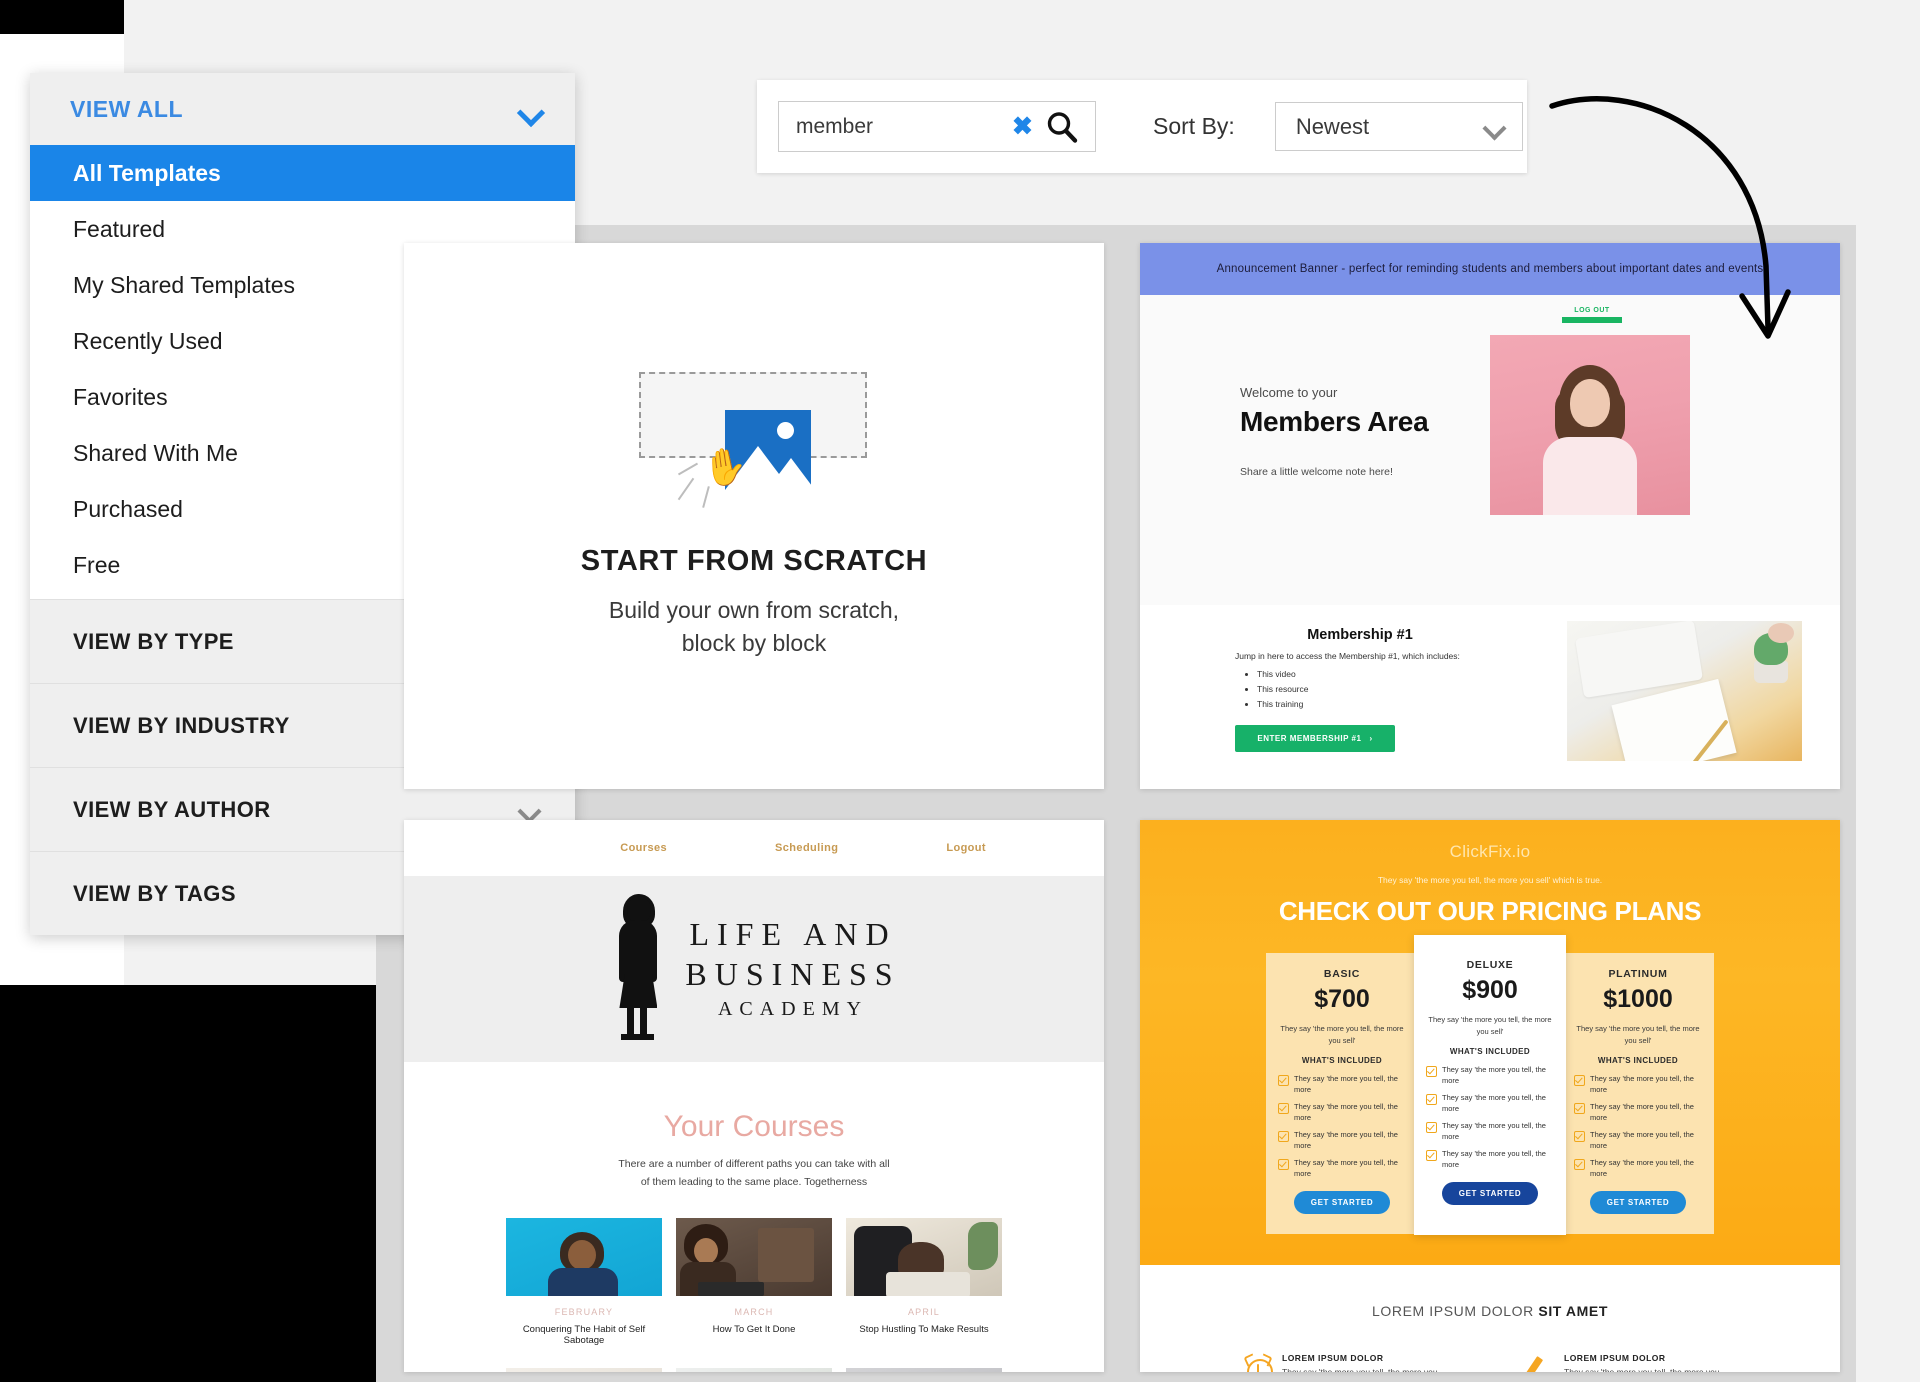  What do you see at coordinates (1194, 126) in the screenshot?
I see `sort-by-label: Sort By:` at bounding box center [1194, 126].